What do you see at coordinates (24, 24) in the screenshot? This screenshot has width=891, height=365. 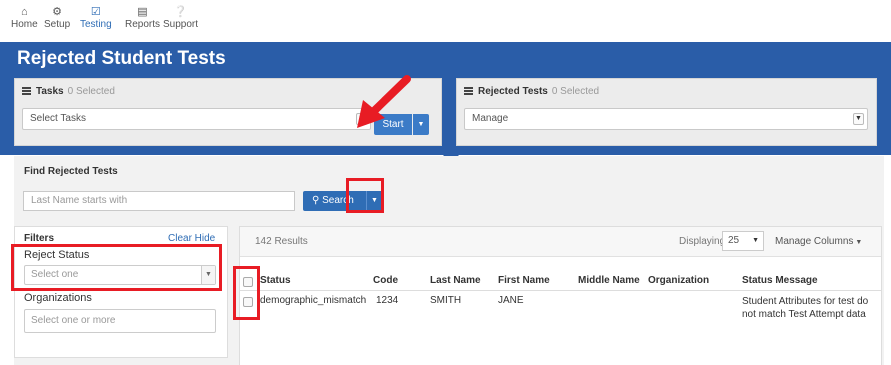 I see `nav-home-label: Home` at bounding box center [24, 24].